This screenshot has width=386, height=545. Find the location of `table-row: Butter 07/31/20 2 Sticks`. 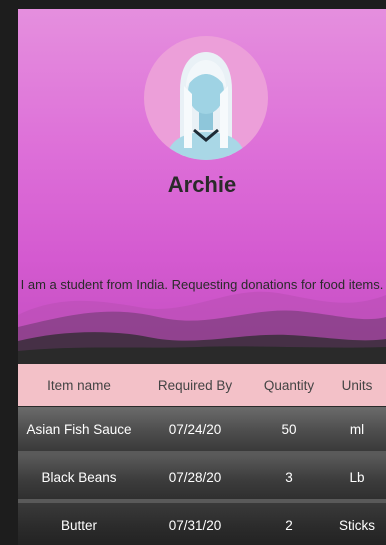

table-row: Butter 07/31/20 2 Sticks is located at coordinates (202, 524).